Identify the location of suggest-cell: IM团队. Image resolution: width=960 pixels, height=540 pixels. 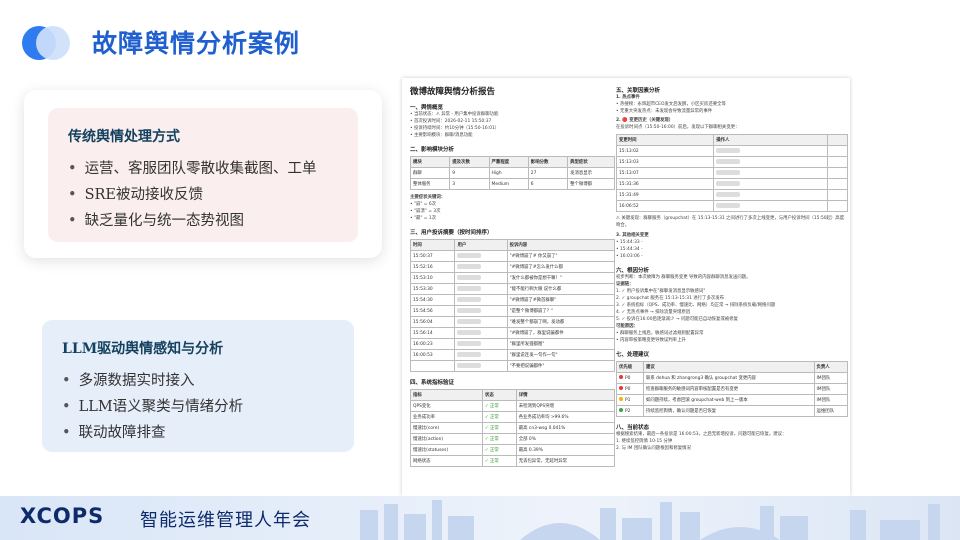
(831, 389).